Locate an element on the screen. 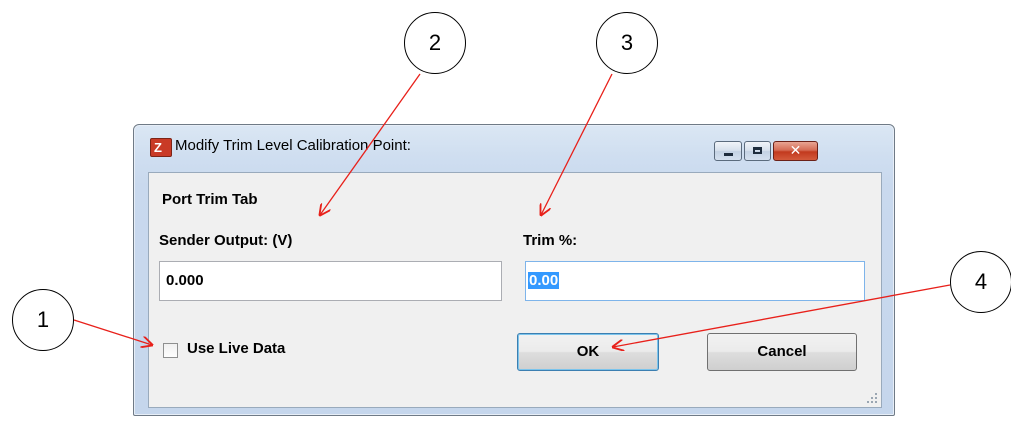 This screenshot has height=422, width=1011. callout-1-number: 1 is located at coordinates (43, 319).